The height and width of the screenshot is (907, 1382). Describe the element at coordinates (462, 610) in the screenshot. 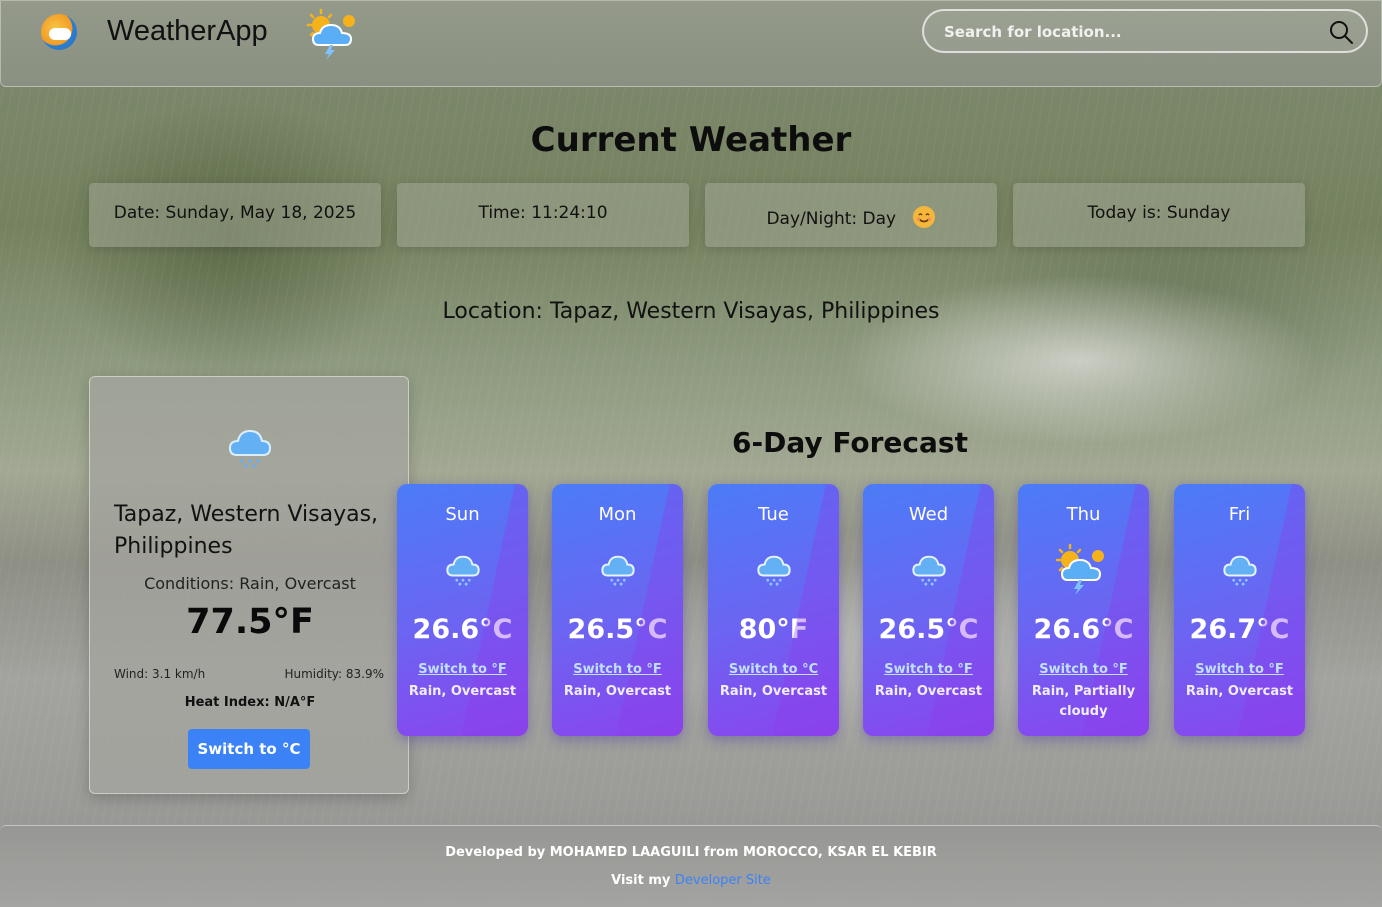

I see `forecast-card: Sun 26.6°C Switch to °F Rain, Overcast` at that location.